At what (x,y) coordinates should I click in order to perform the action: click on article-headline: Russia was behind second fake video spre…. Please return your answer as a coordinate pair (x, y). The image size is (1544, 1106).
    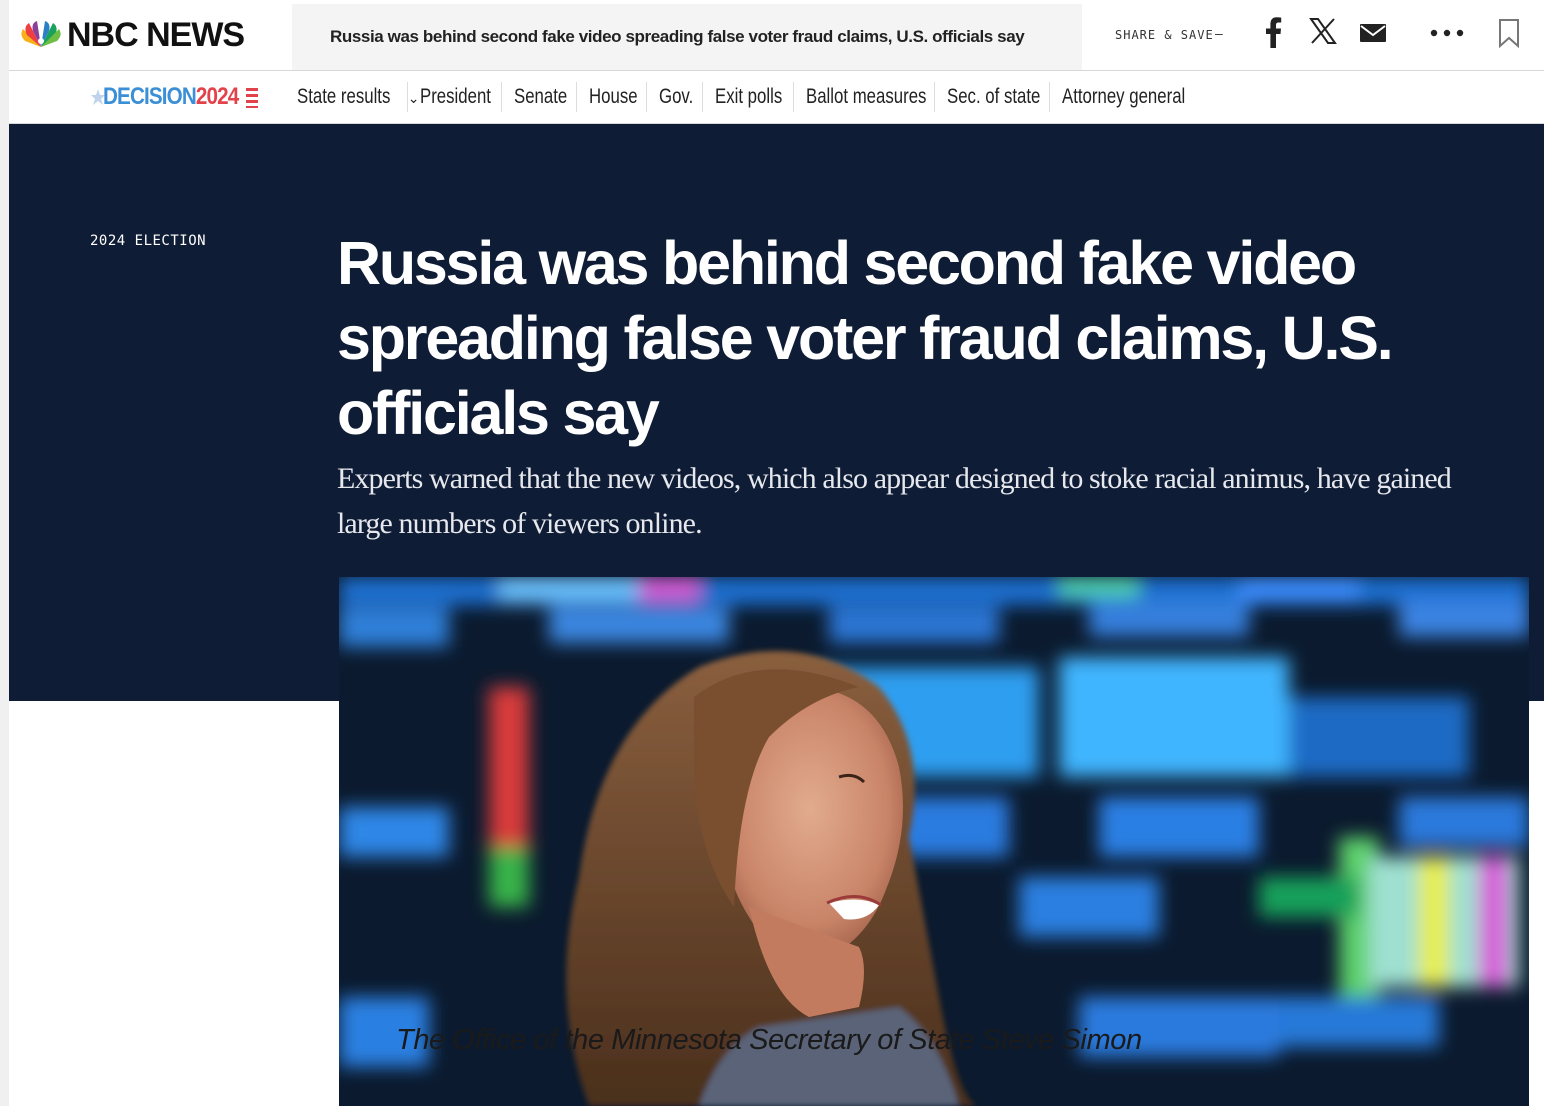
    Looking at the image, I should click on (865, 338).